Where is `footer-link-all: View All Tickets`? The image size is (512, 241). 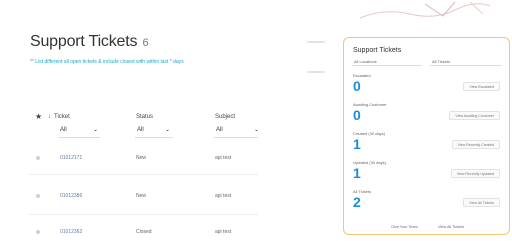 footer-link-all: View All Tickets is located at coordinates (451, 227).